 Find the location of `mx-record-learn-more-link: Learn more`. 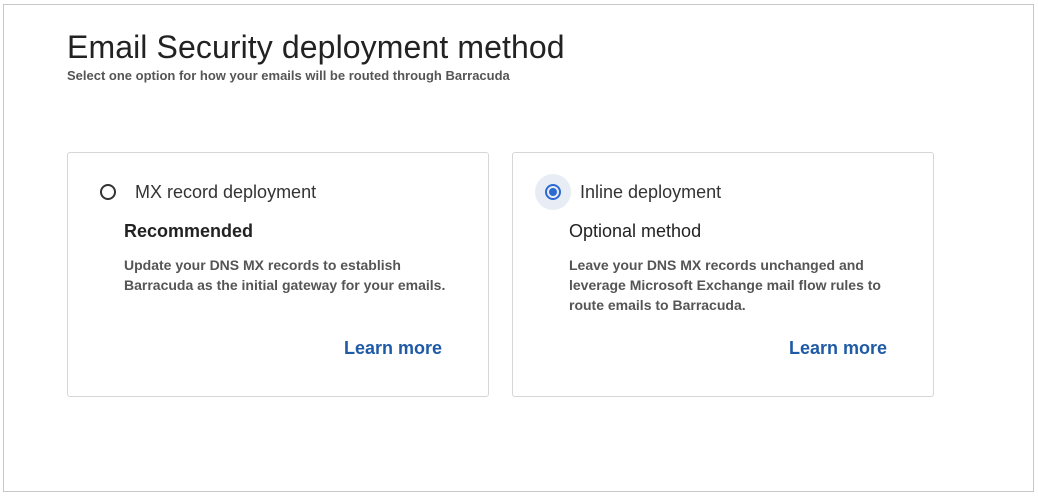

mx-record-learn-more-link: Learn more is located at coordinates (393, 348).